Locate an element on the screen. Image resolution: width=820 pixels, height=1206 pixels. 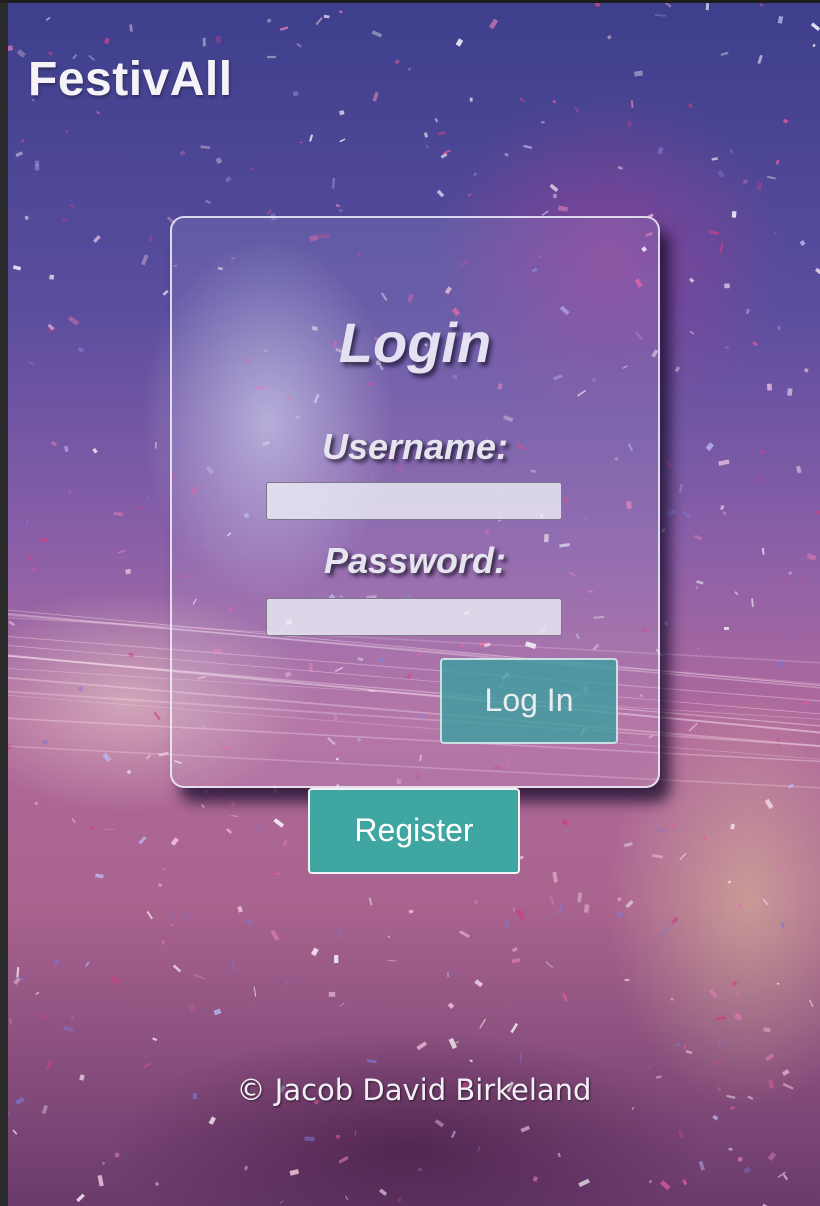
register-button: Register is located at coordinates (414, 831).